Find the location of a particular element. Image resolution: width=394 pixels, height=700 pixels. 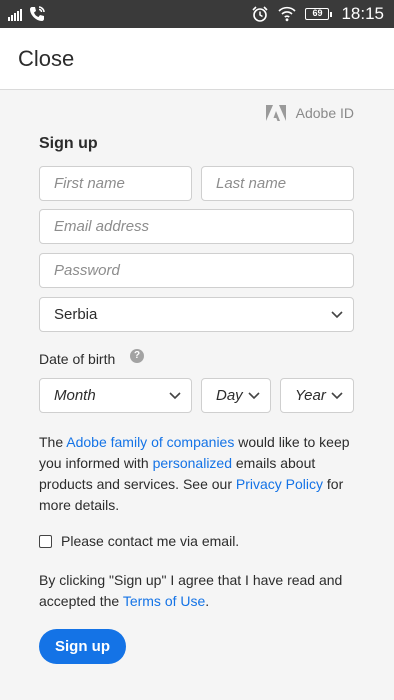

personalized-link: personalized is located at coordinates (192, 463).